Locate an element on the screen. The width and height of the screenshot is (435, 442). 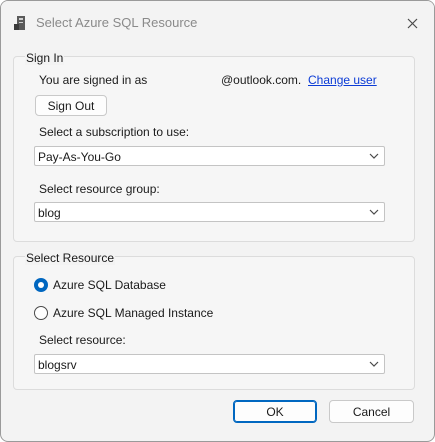
subscription-select: Pay-As-You-Go is located at coordinates (209, 156).